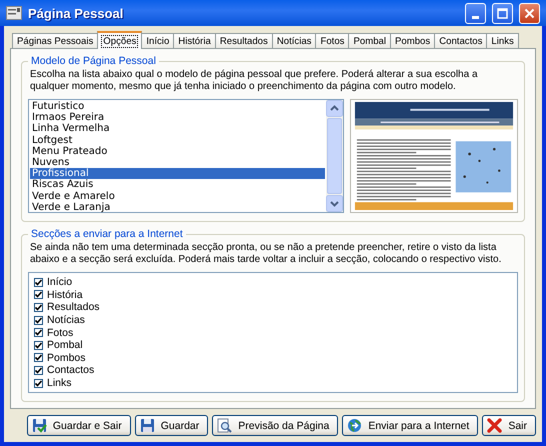  What do you see at coordinates (334, 156) in the screenshot?
I see `scrollbar-thumb` at bounding box center [334, 156].